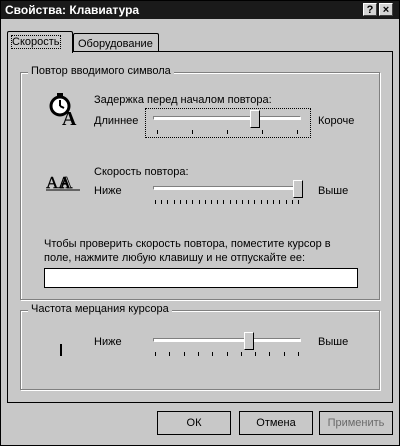 This screenshot has width=400, height=446. What do you see at coordinates (72, 10) in the screenshot?
I see `window-title: Свойства: Клавиатура` at bounding box center [72, 10].